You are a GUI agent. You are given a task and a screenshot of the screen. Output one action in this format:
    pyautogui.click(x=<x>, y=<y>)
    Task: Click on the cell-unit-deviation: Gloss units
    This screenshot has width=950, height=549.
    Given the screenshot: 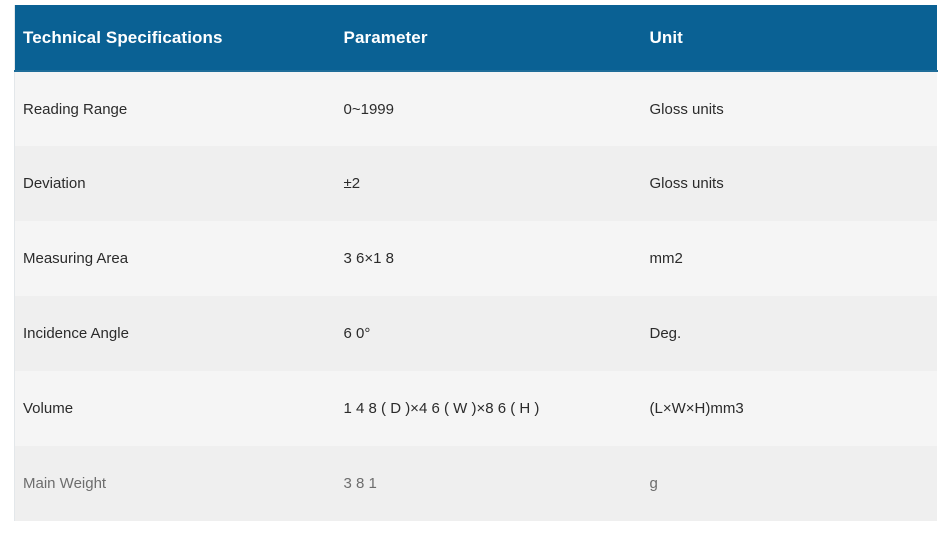 What is the action you would take?
    pyautogui.click(x=686, y=183)
    